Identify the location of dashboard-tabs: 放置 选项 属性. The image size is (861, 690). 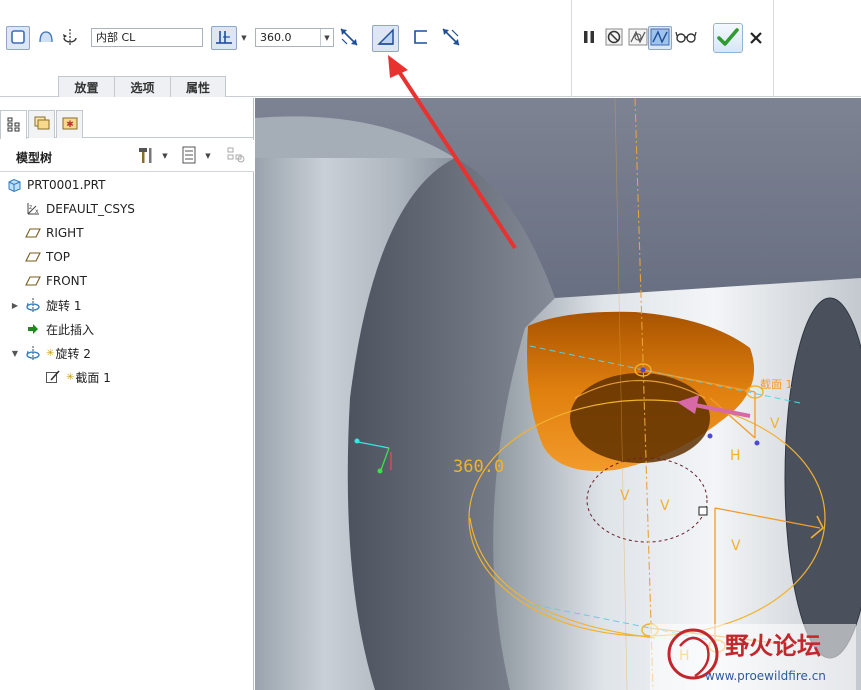
(142, 86).